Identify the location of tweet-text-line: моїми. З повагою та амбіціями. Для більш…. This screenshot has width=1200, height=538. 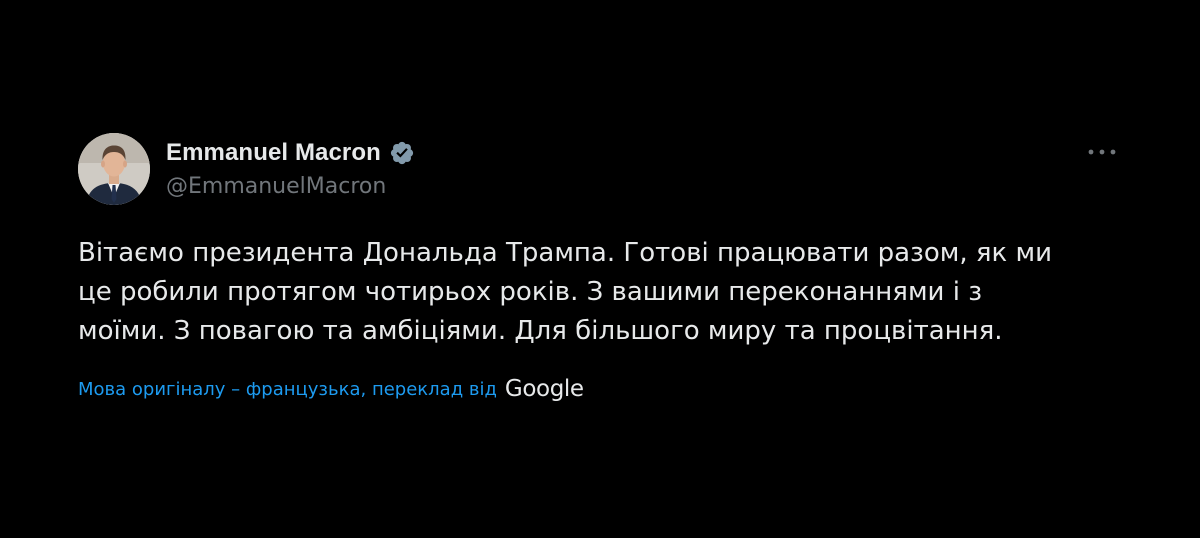
(540, 331).